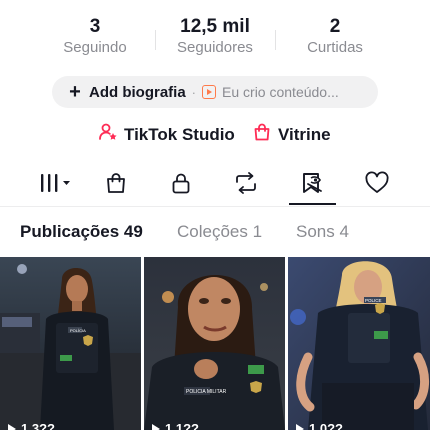  I want to click on tab-private, so click(181, 185).